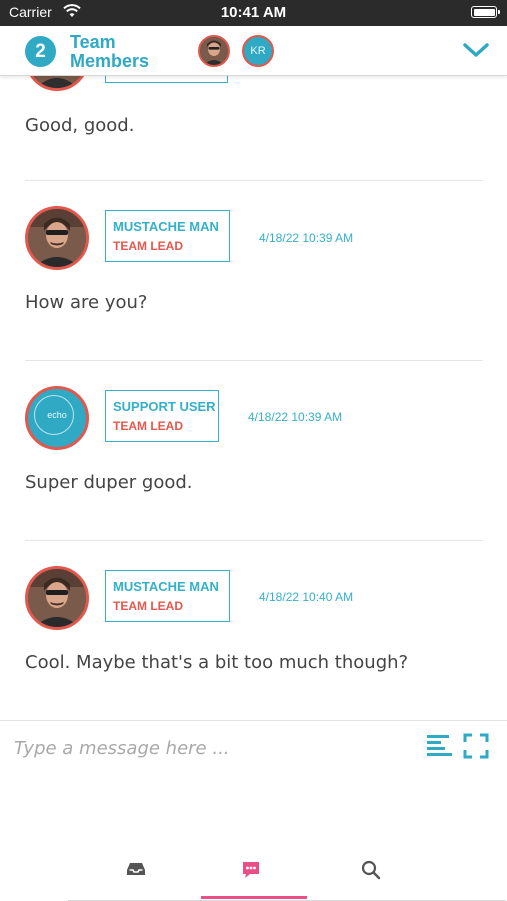 The width and height of the screenshot is (507, 901). What do you see at coordinates (371, 870) in the screenshot?
I see `search-icon` at bounding box center [371, 870].